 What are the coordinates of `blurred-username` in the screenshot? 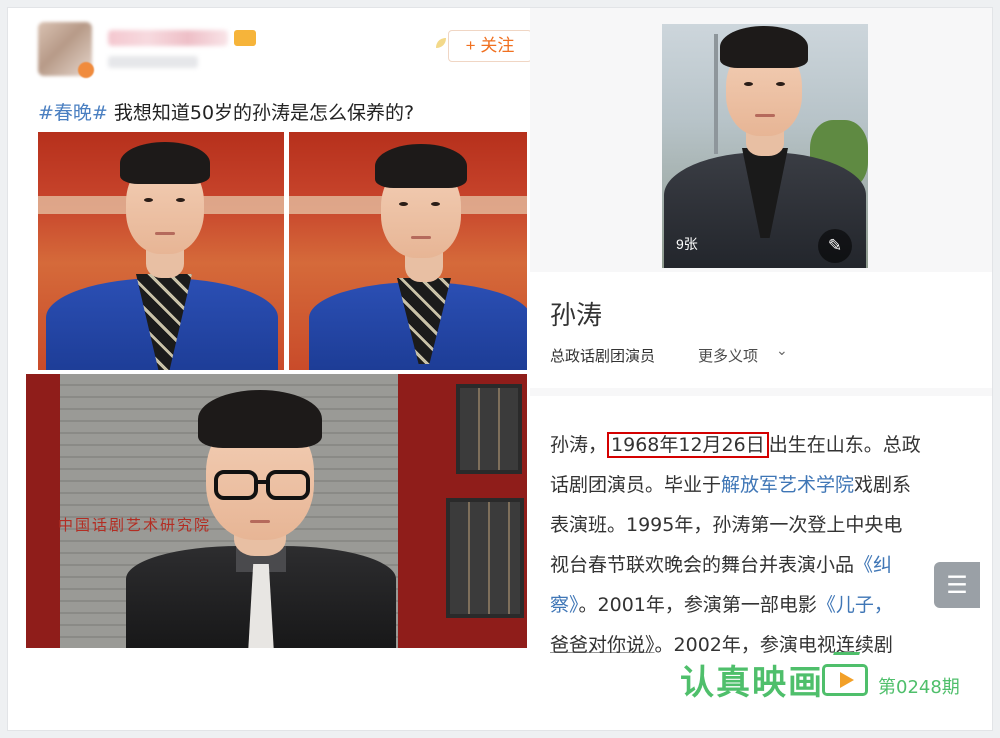 It's located at (168, 38).